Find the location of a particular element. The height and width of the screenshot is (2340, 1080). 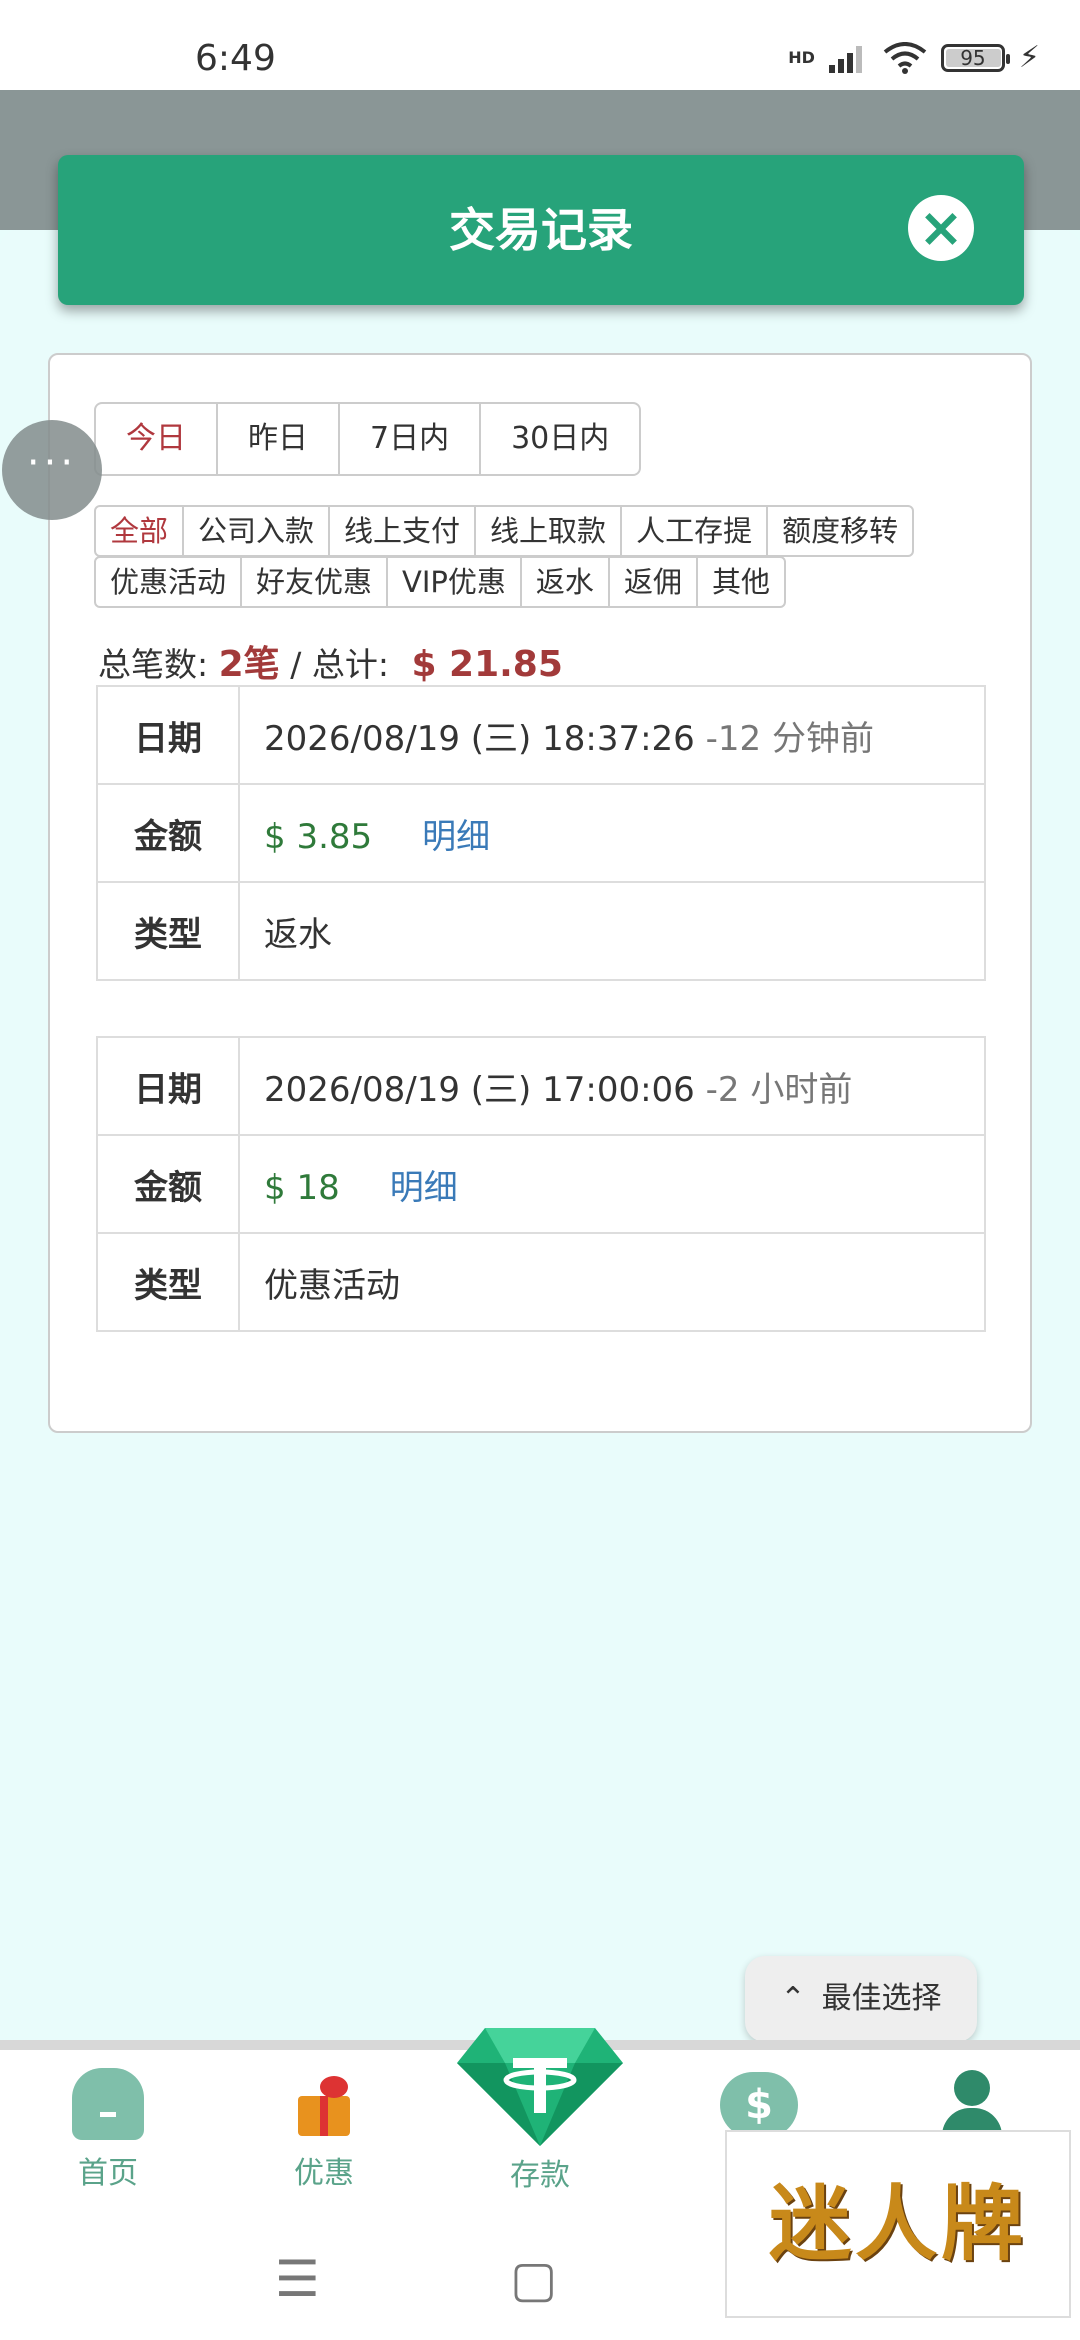

record-date: 2026/08/19 (三) 17:00:06 is located at coordinates (479, 1089).